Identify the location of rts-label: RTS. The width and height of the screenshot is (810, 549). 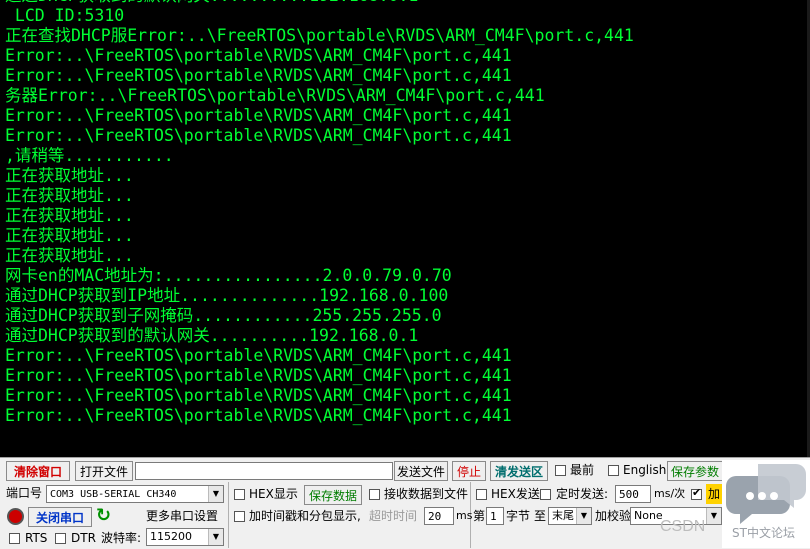
(36, 538).